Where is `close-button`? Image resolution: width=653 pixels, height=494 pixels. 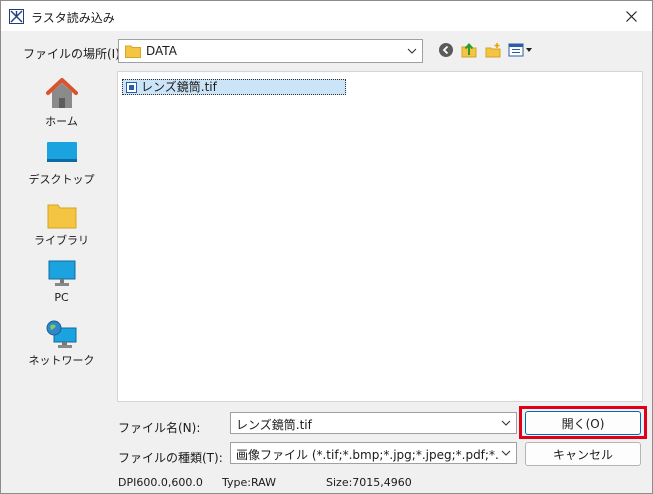
close-button is located at coordinates (631, 16).